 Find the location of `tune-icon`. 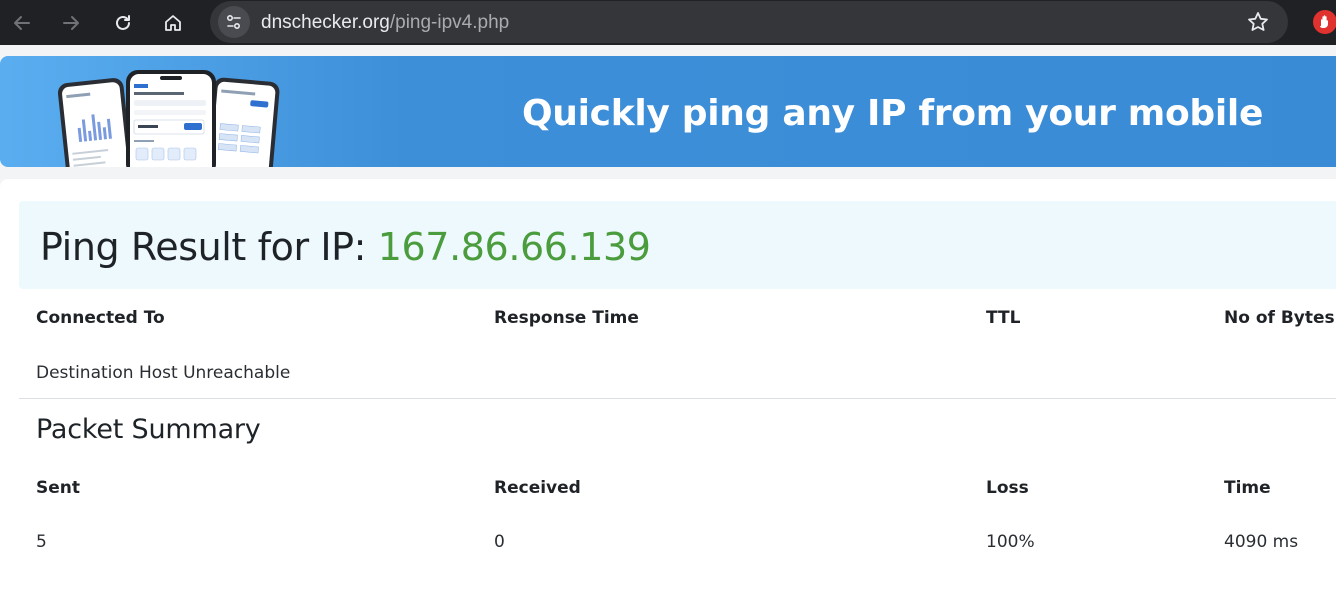

tune-icon is located at coordinates (233, 22).